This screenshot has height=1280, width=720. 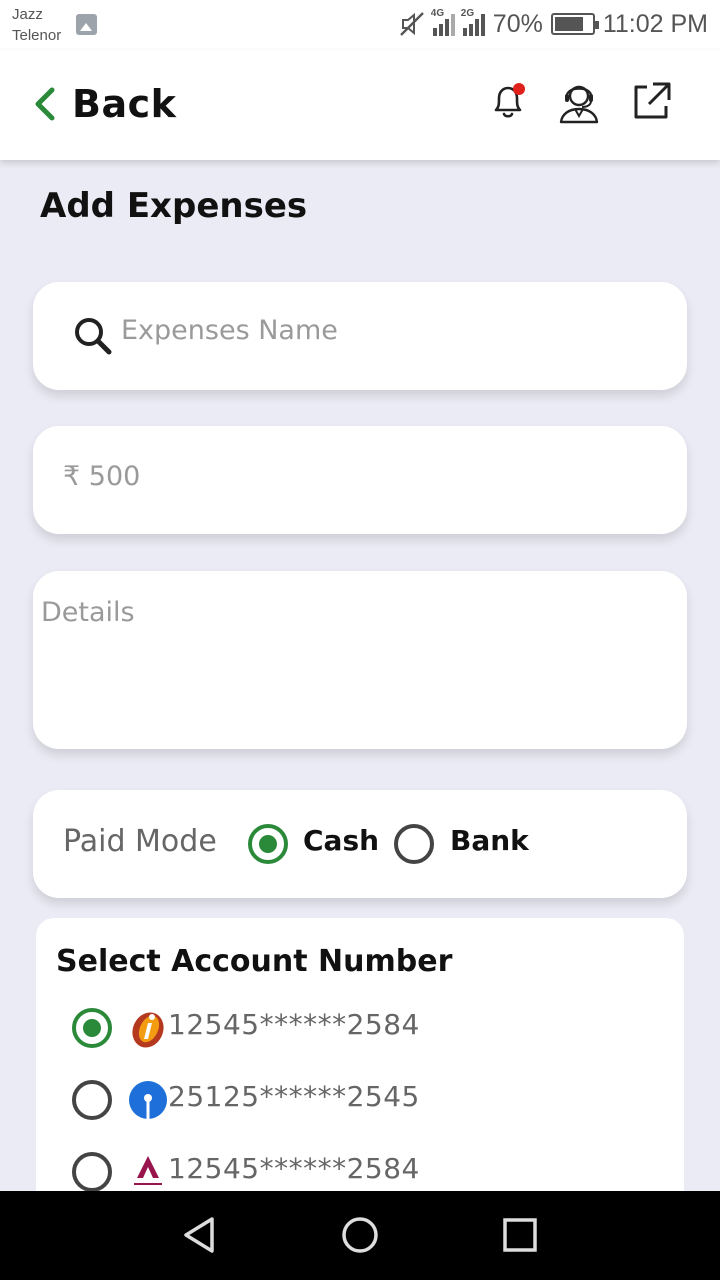 What do you see at coordinates (520, 1235) in the screenshot?
I see `recents-nav-icon` at bounding box center [520, 1235].